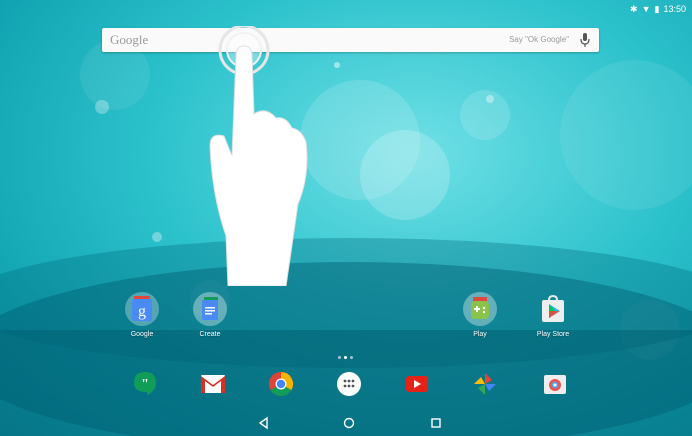 This screenshot has height=436, width=692. What do you see at coordinates (674, 9) in the screenshot?
I see `status-time: 13:50` at bounding box center [674, 9].